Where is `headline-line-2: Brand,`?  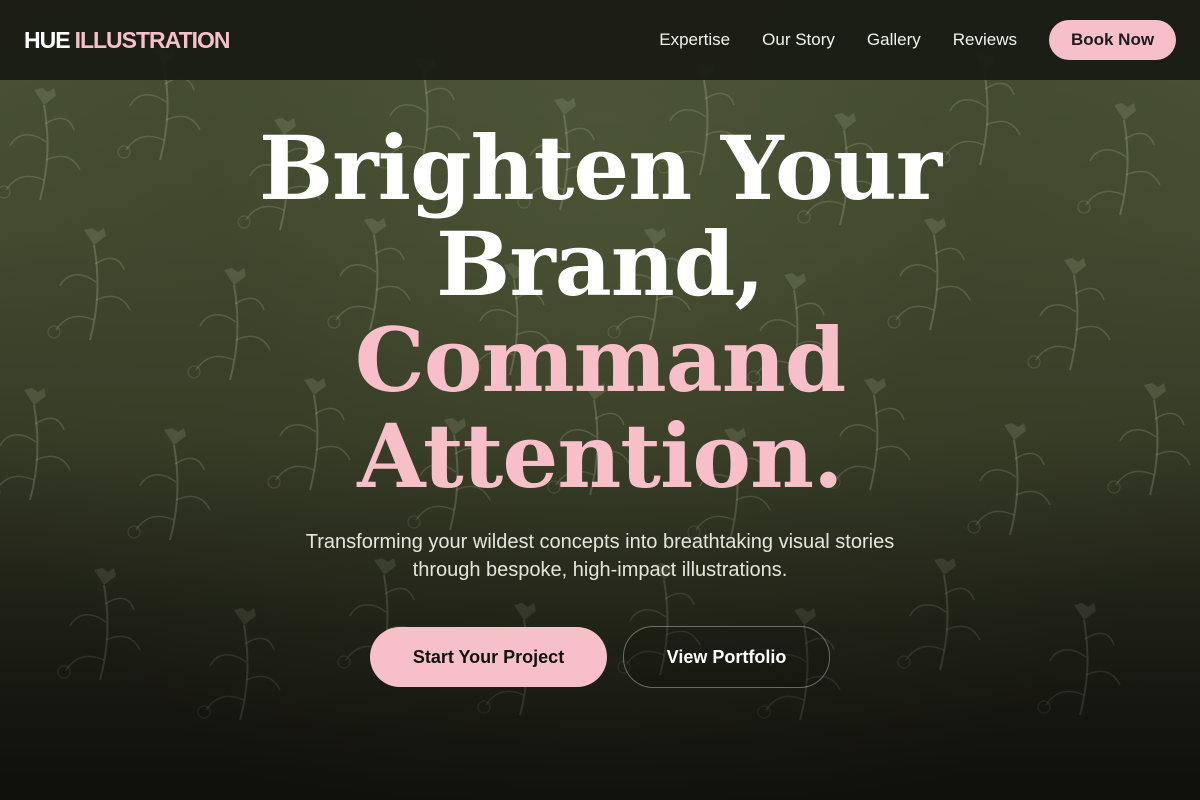
headline-line-2: Brand, is located at coordinates (600, 264).